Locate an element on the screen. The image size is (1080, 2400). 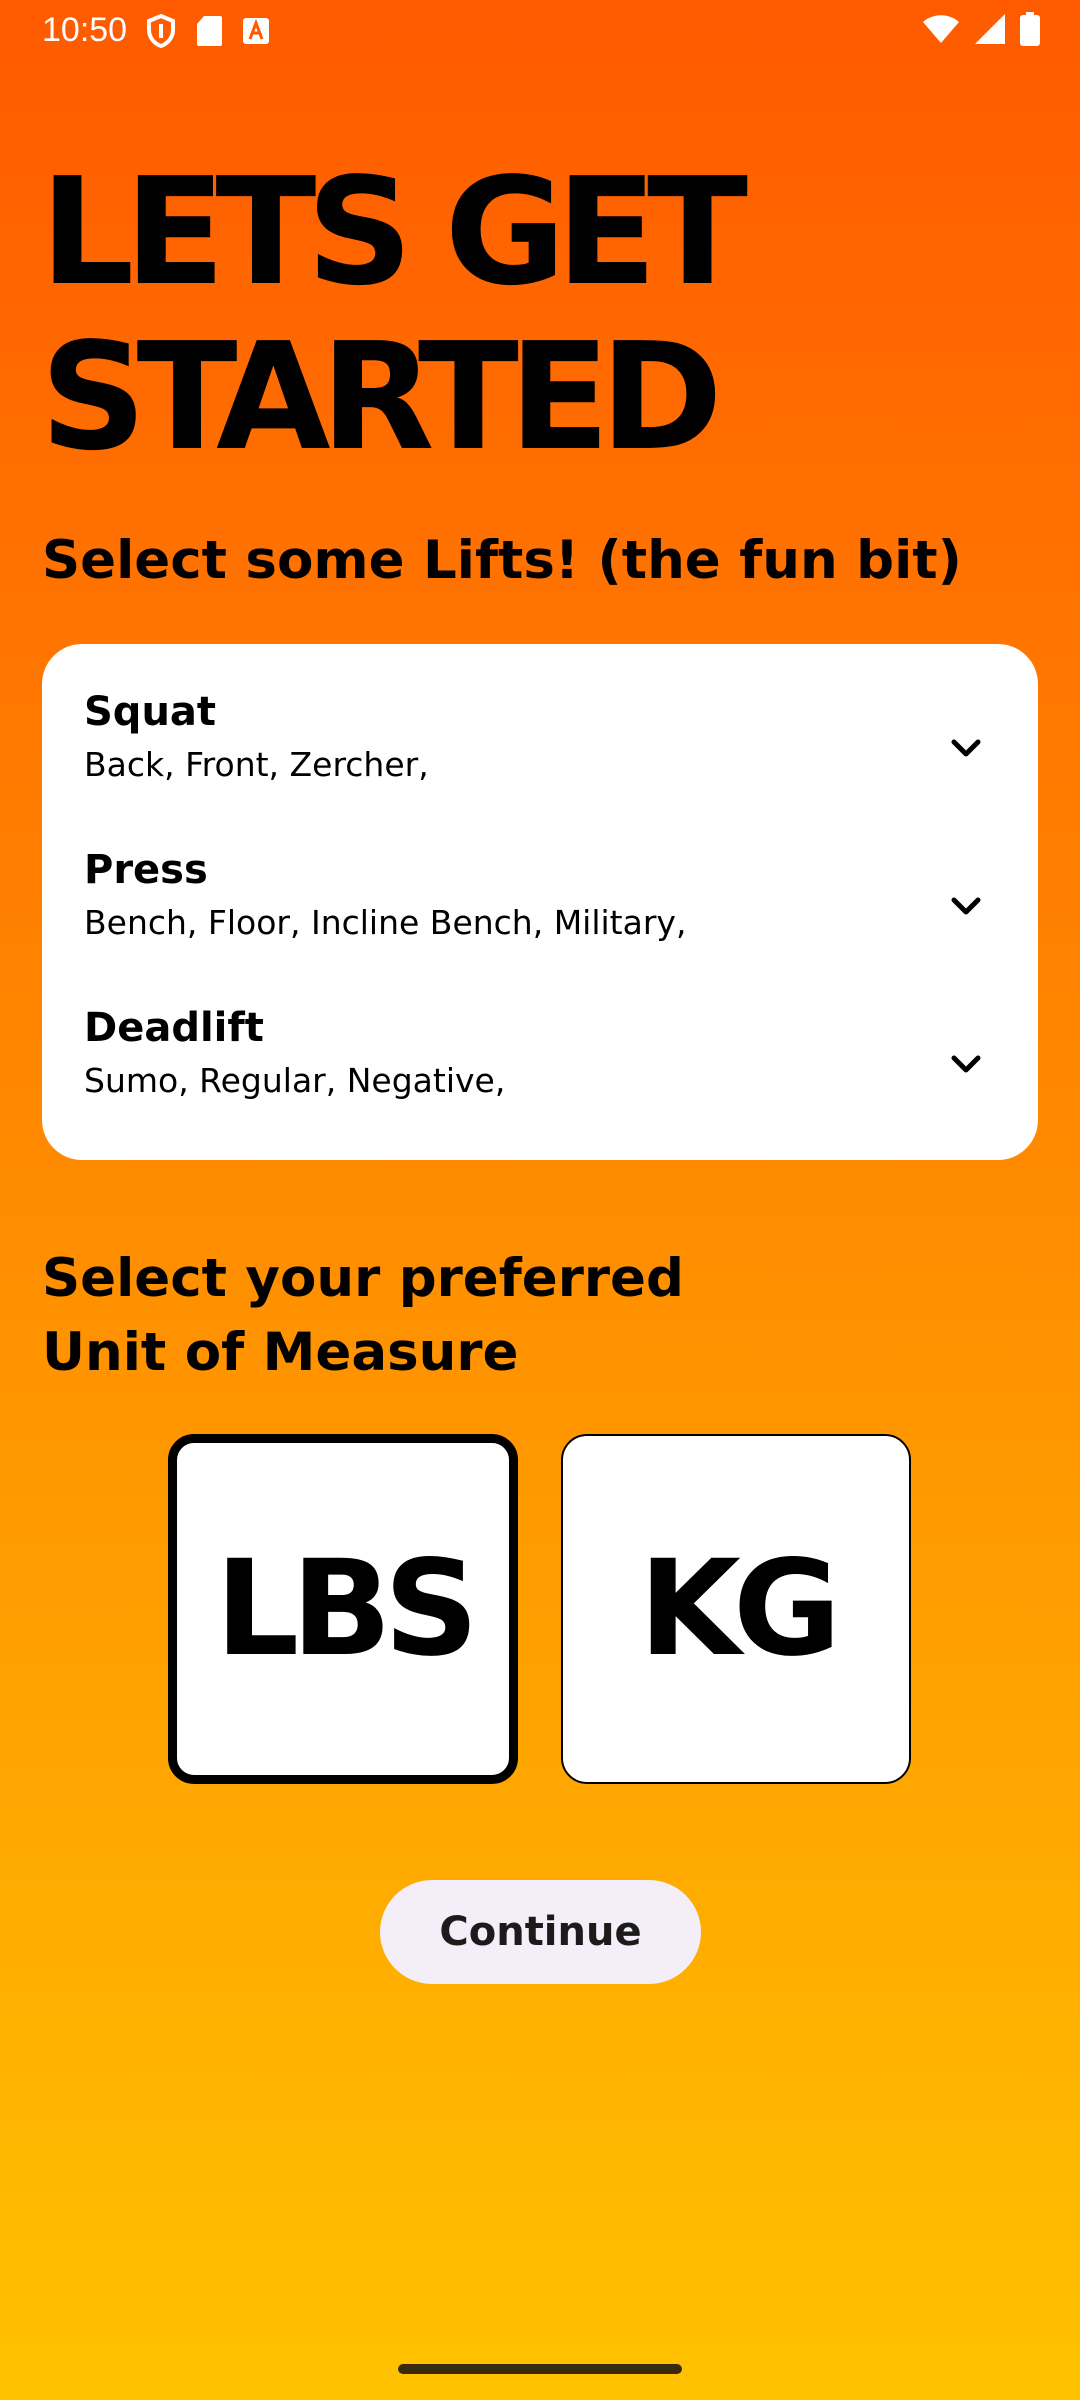
status-time: 10:50 is located at coordinates (85, 30).